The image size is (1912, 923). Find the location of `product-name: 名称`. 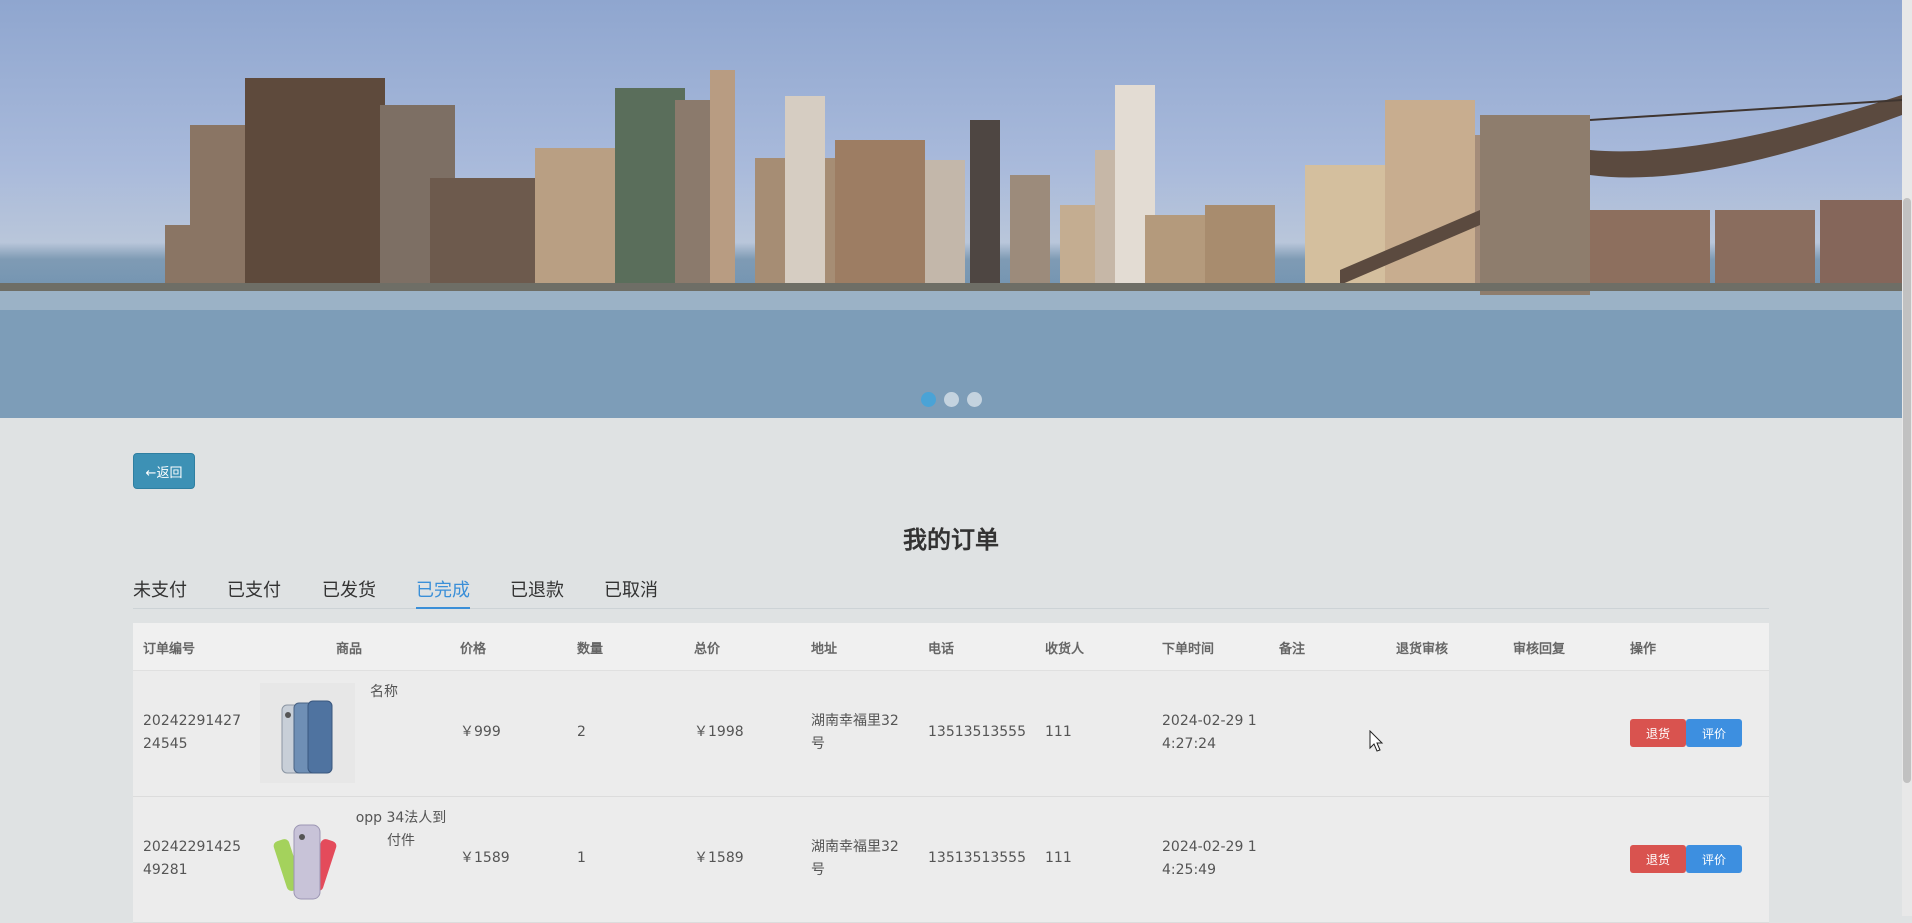

product-name: 名称 is located at coordinates (384, 692).